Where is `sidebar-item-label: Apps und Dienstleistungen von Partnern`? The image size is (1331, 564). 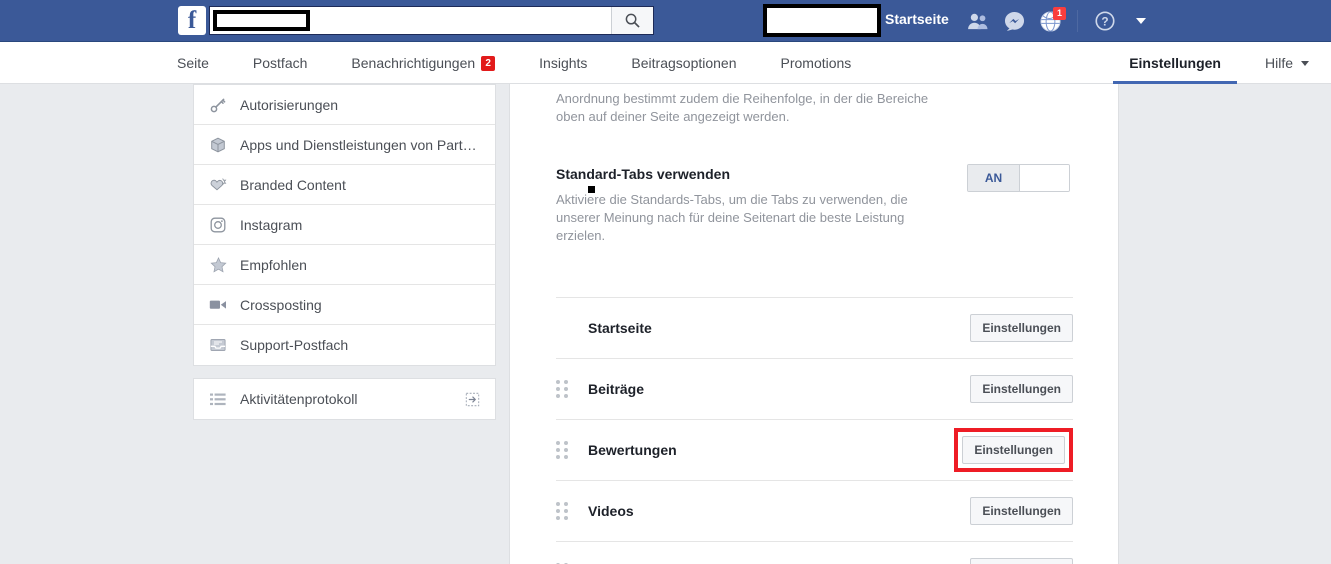 sidebar-item-label: Apps und Dienstleistungen von Partnern is located at coordinates (360, 144).